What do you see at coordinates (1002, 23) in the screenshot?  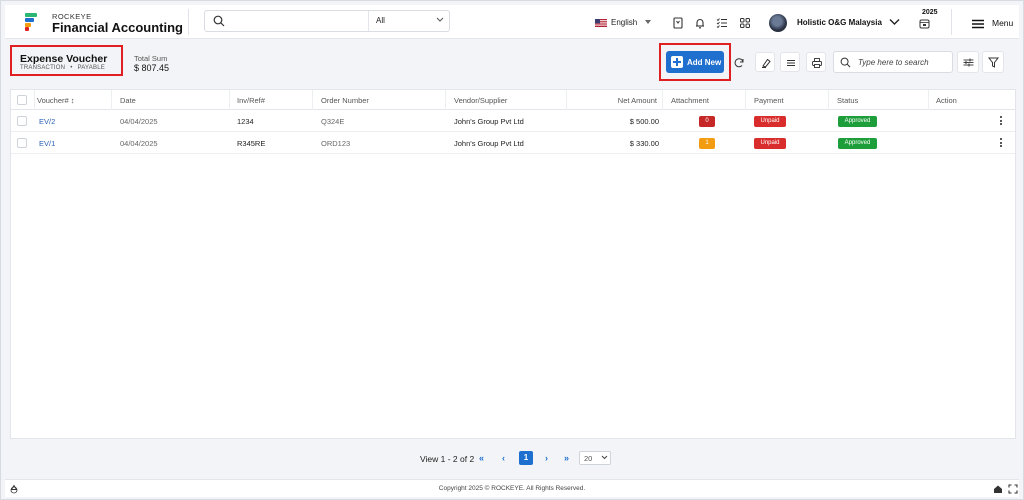 I see `menu-button: Menu` at bounding box center [1002, 23].